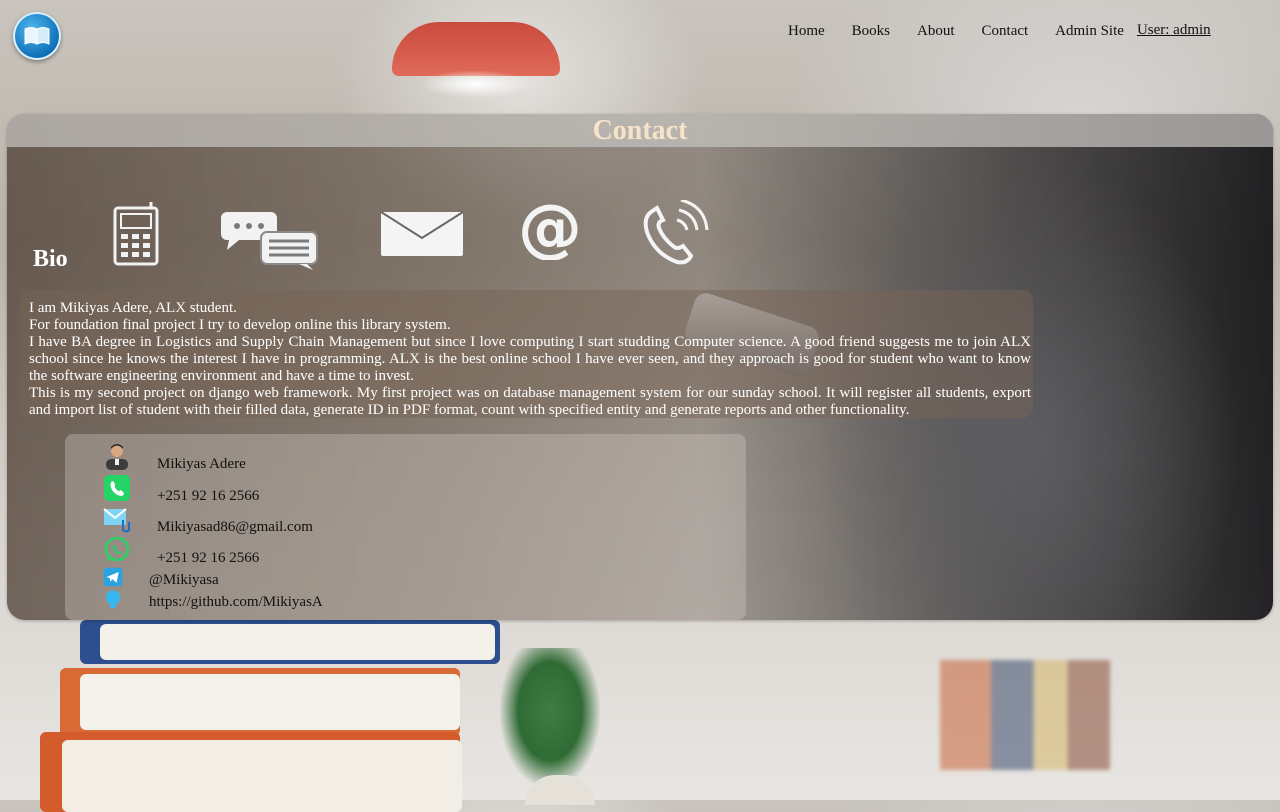 This screenshot has width=1280, height=812. What do you see at coordinates (235, 527) in the screenshot?
I see `contact-email: Mikiyasad86@gmail.com` at bounding box center [235, 527].